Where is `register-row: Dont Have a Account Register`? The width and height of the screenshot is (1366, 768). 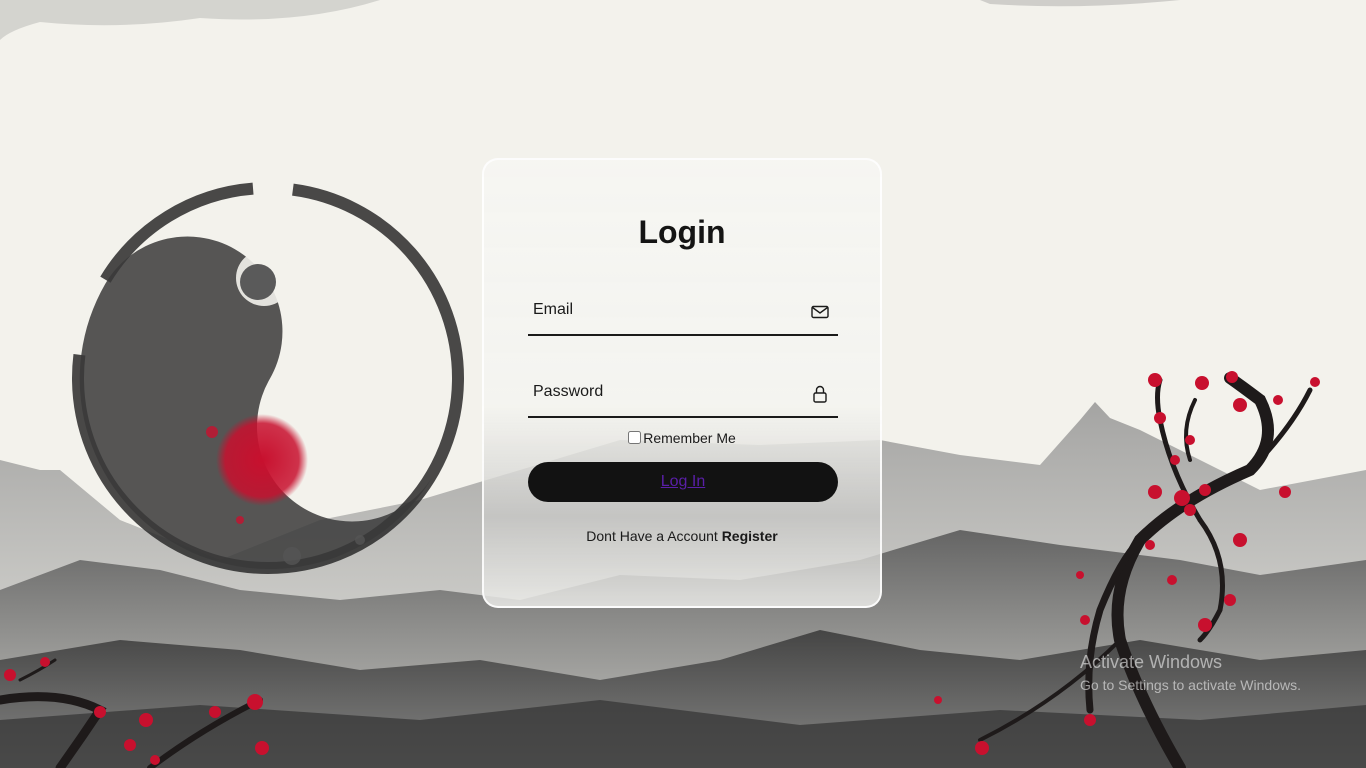
register-row: Dont Have a Account Register is located at coordinates (682, 536).